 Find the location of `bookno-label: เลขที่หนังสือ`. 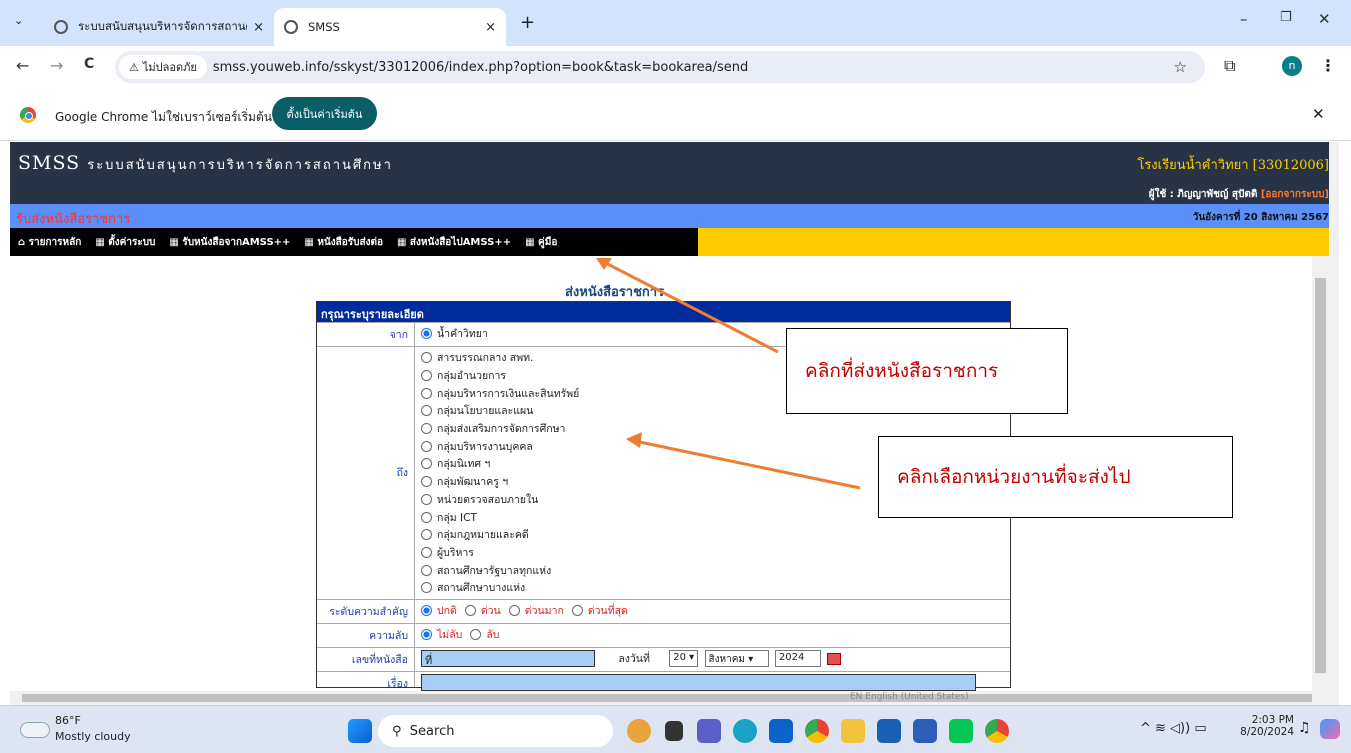

bookno-label: เลขที่หนังสือ is located at coordinates (366, 659).